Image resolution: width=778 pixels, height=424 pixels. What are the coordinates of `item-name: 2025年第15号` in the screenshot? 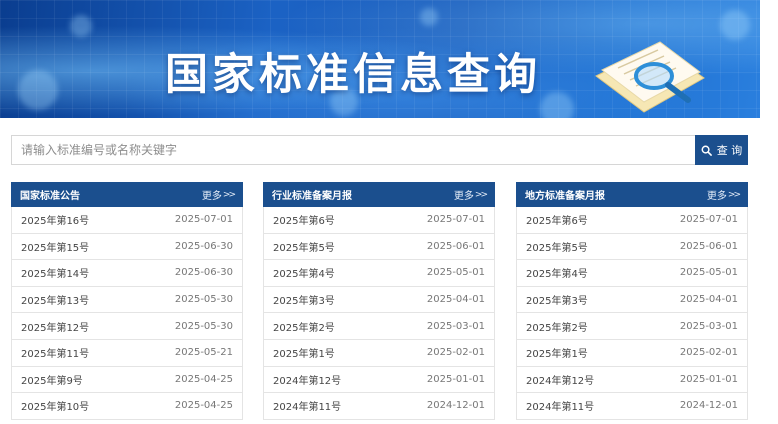 It's located at (55, 248).